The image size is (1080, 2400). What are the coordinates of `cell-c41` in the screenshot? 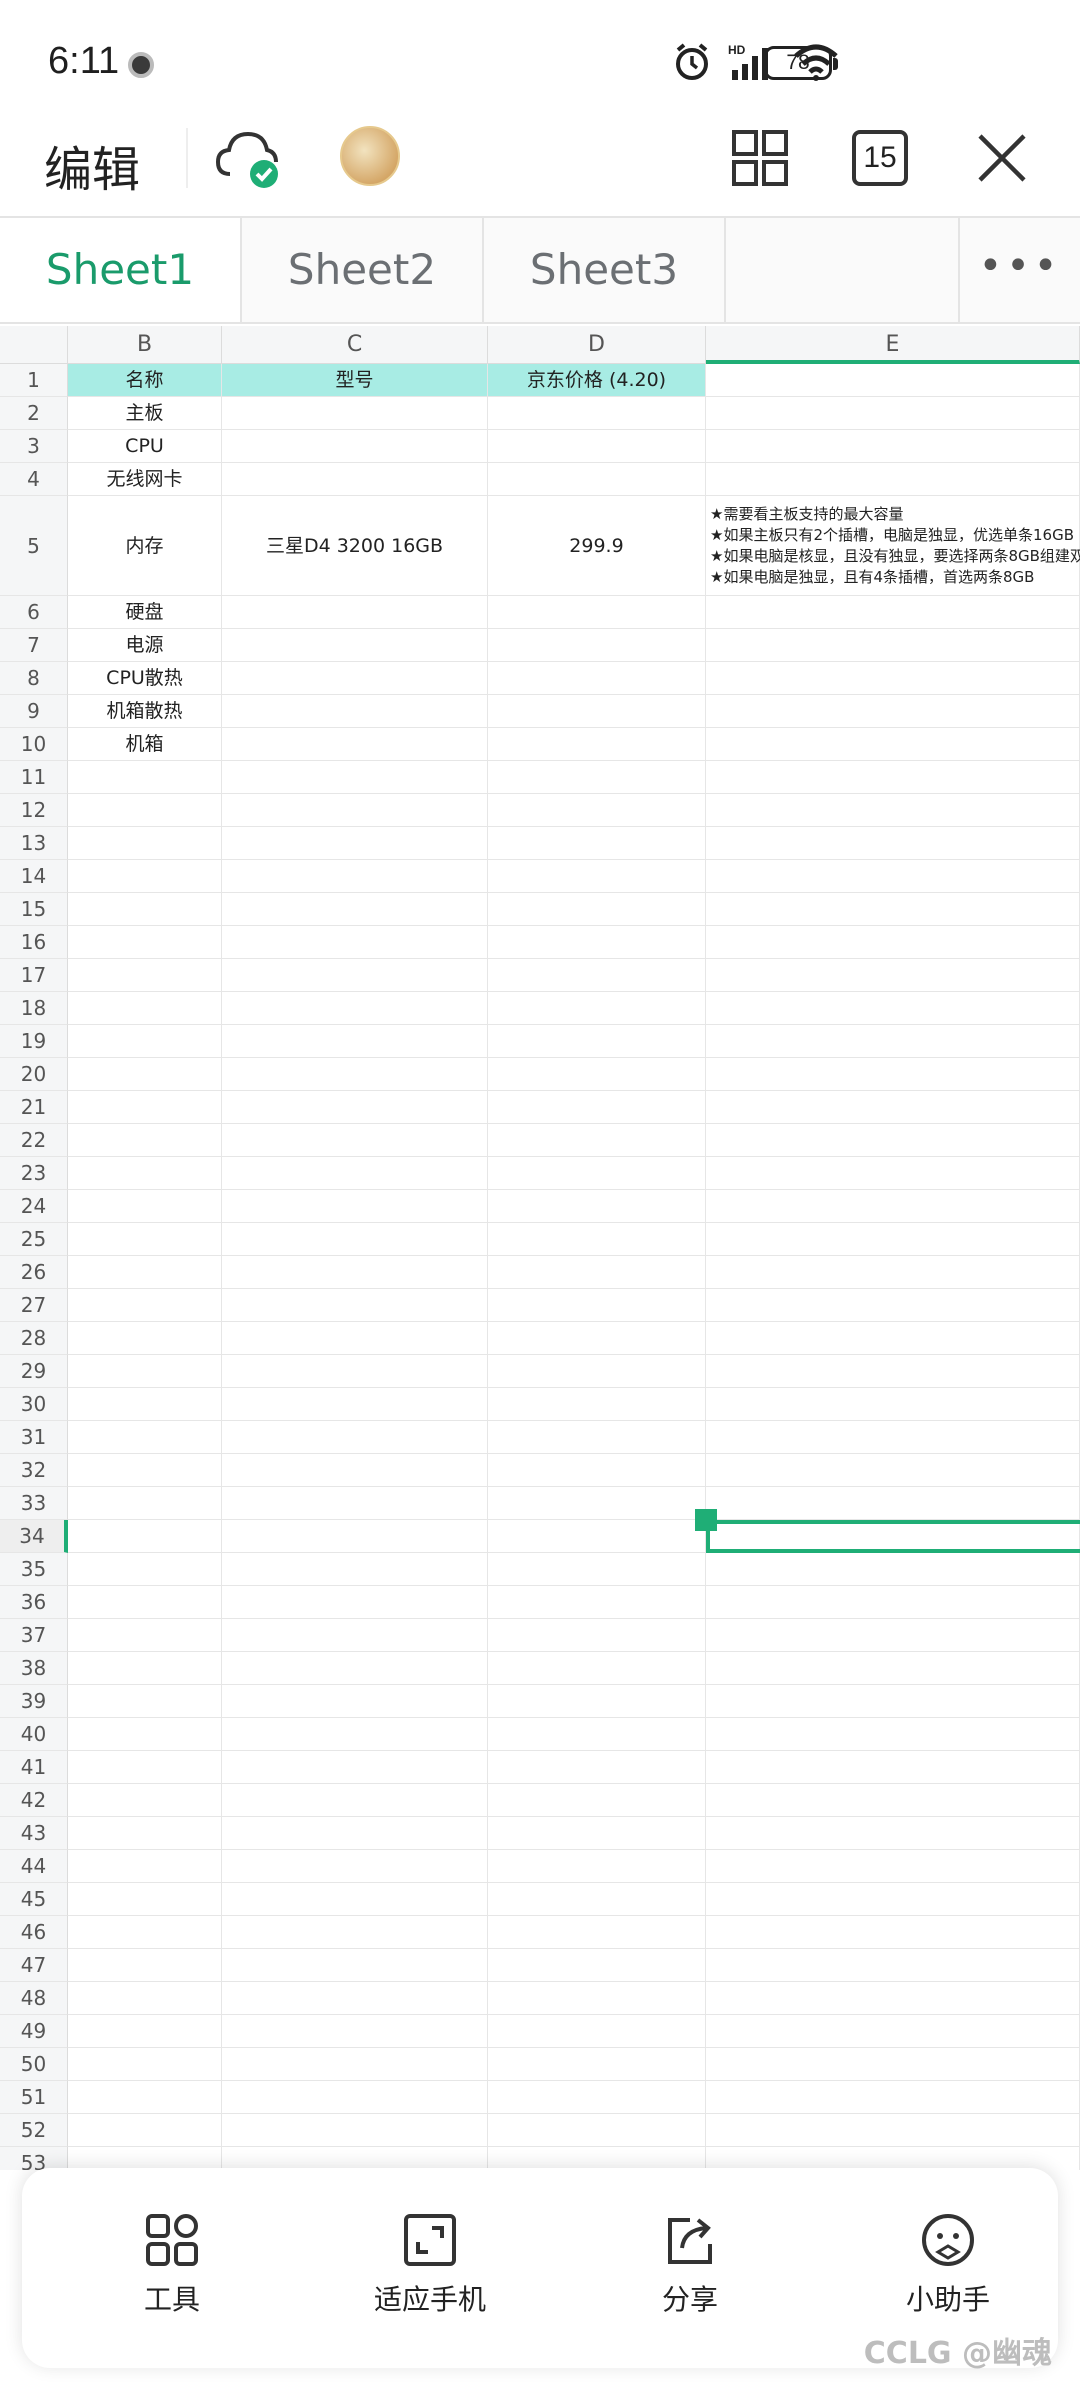 It's located at (355, 1767).